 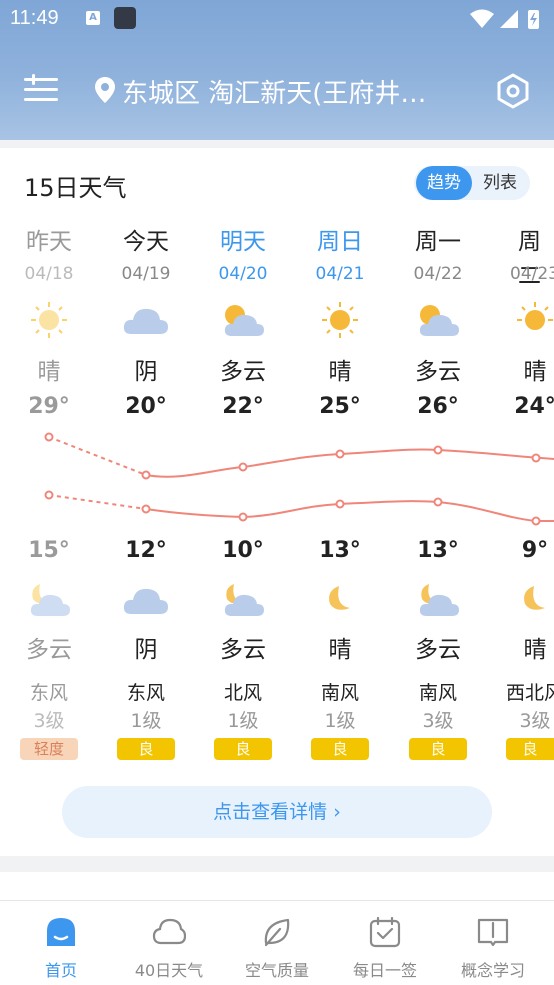 I want to click on status-icons, so click(x=505, y=19).